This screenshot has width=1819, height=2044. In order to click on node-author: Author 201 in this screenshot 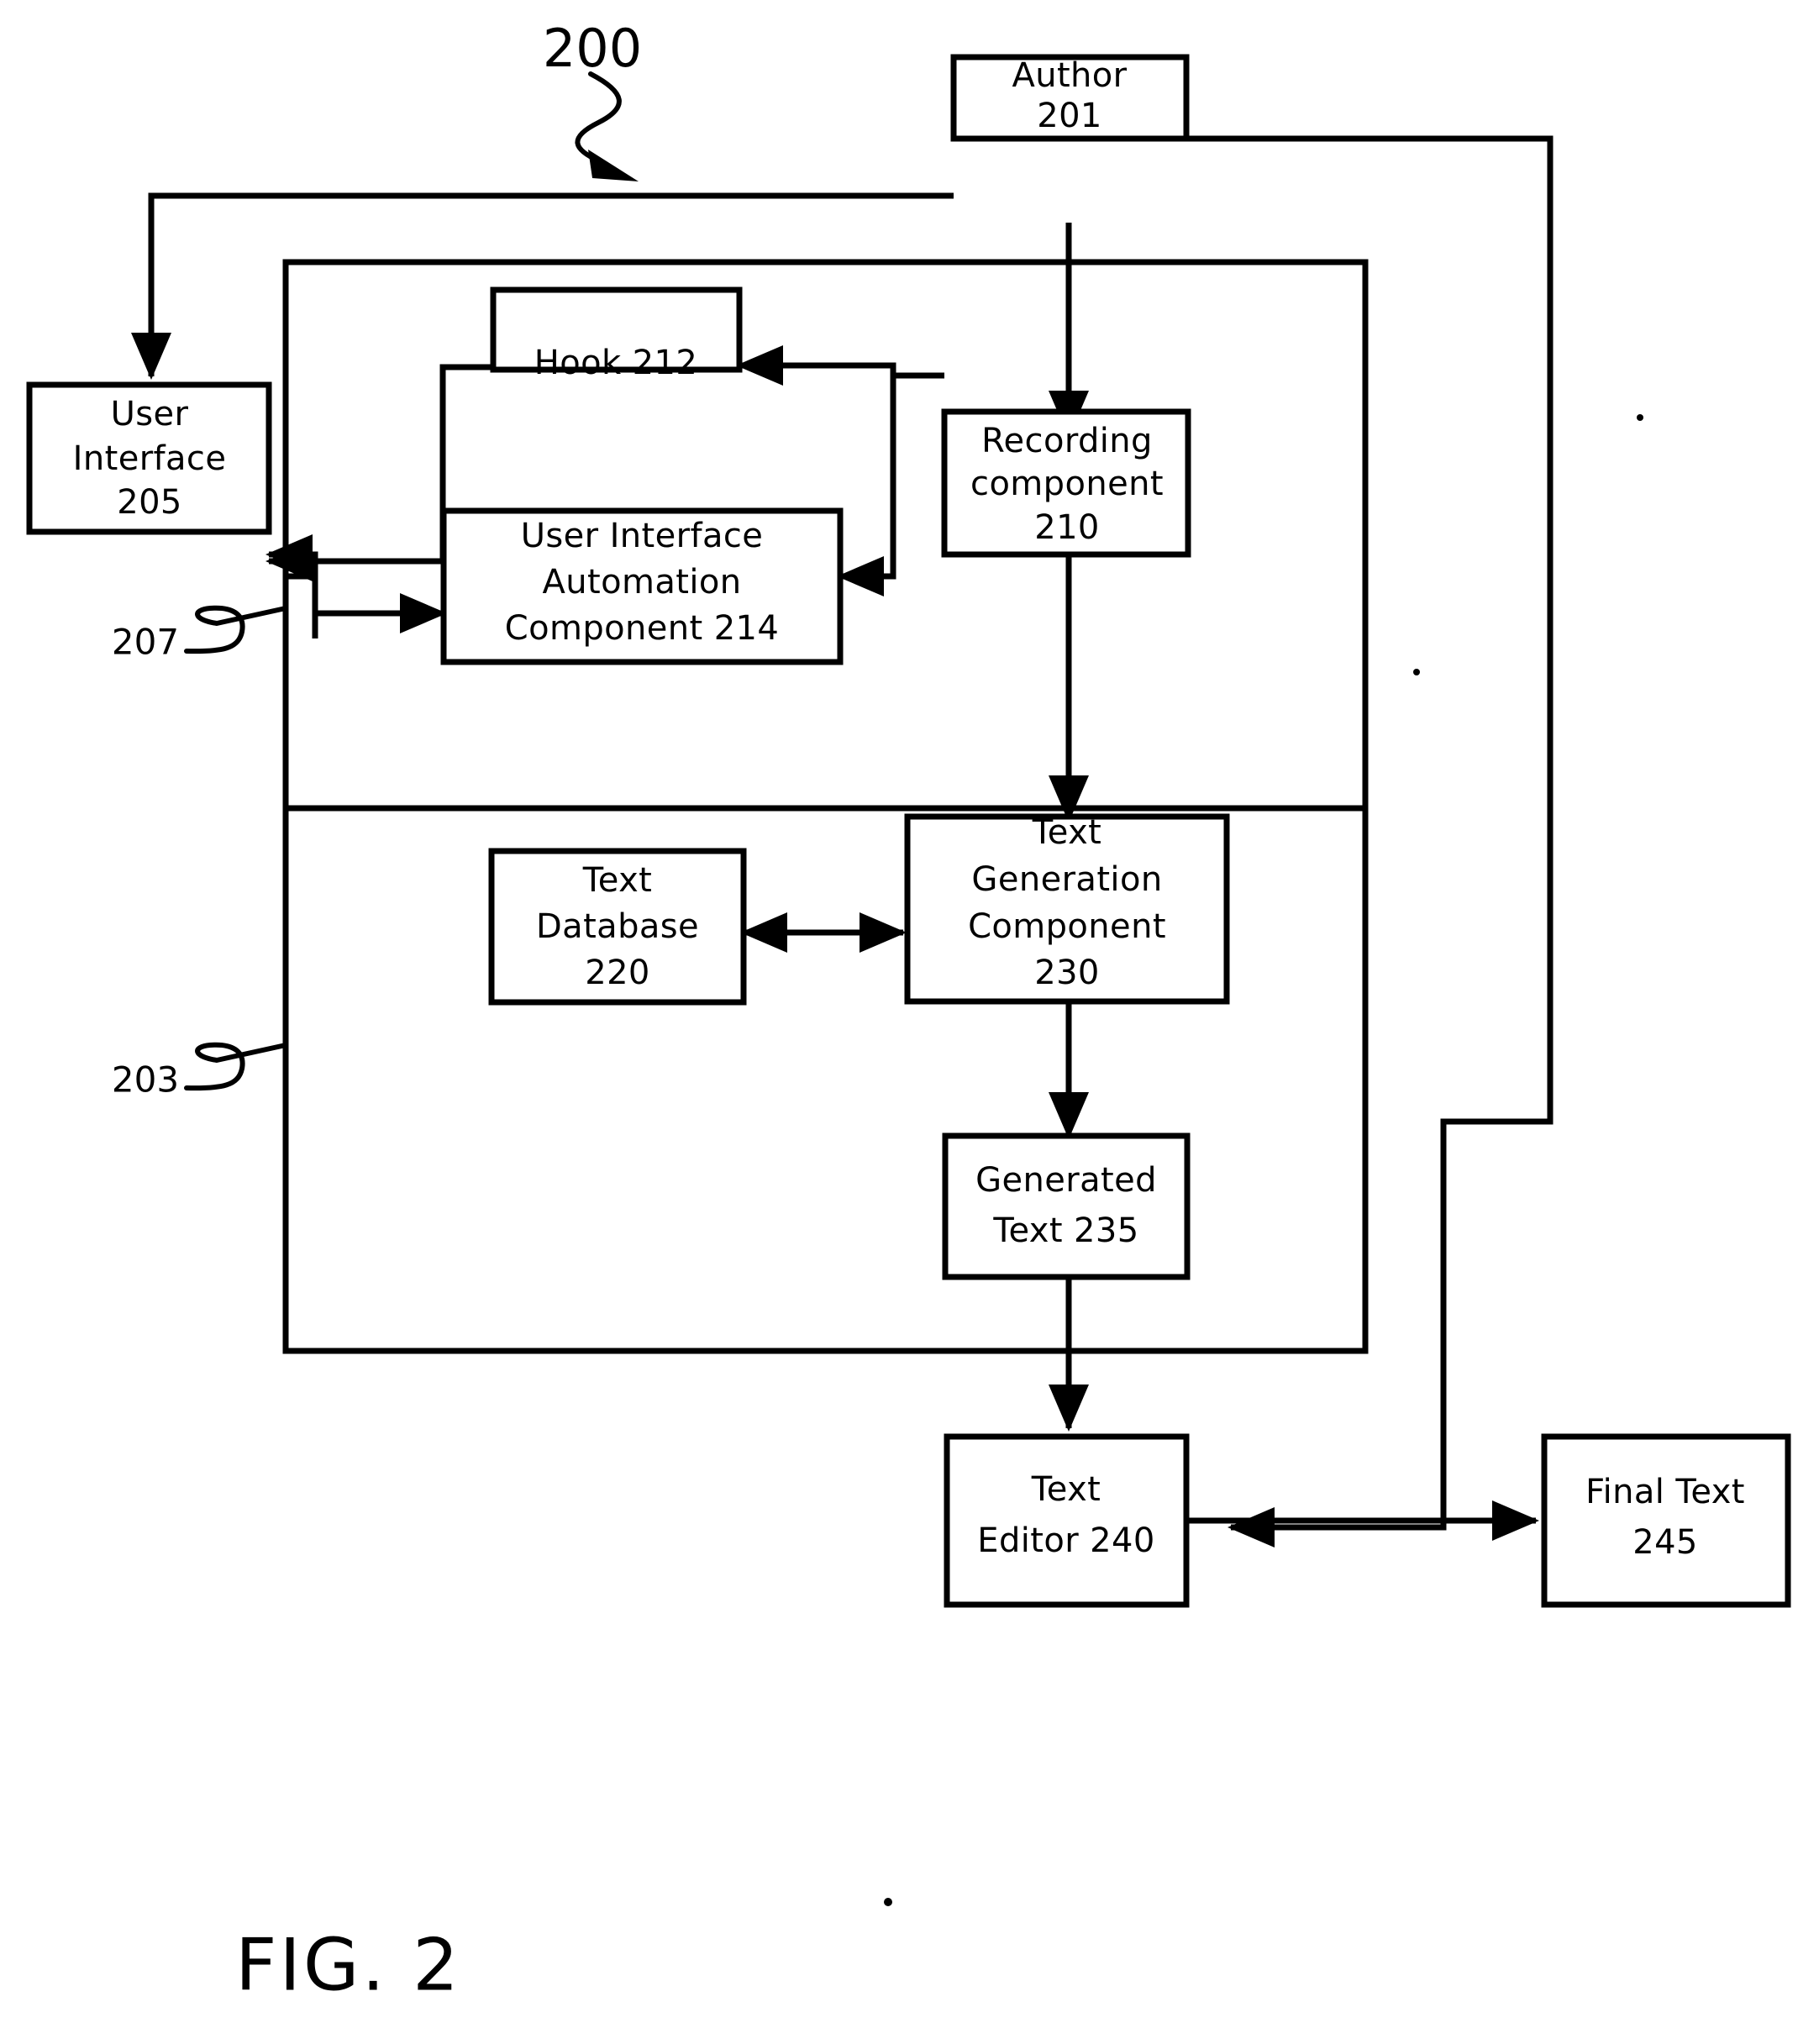, I will do `click(1070, 98)`.